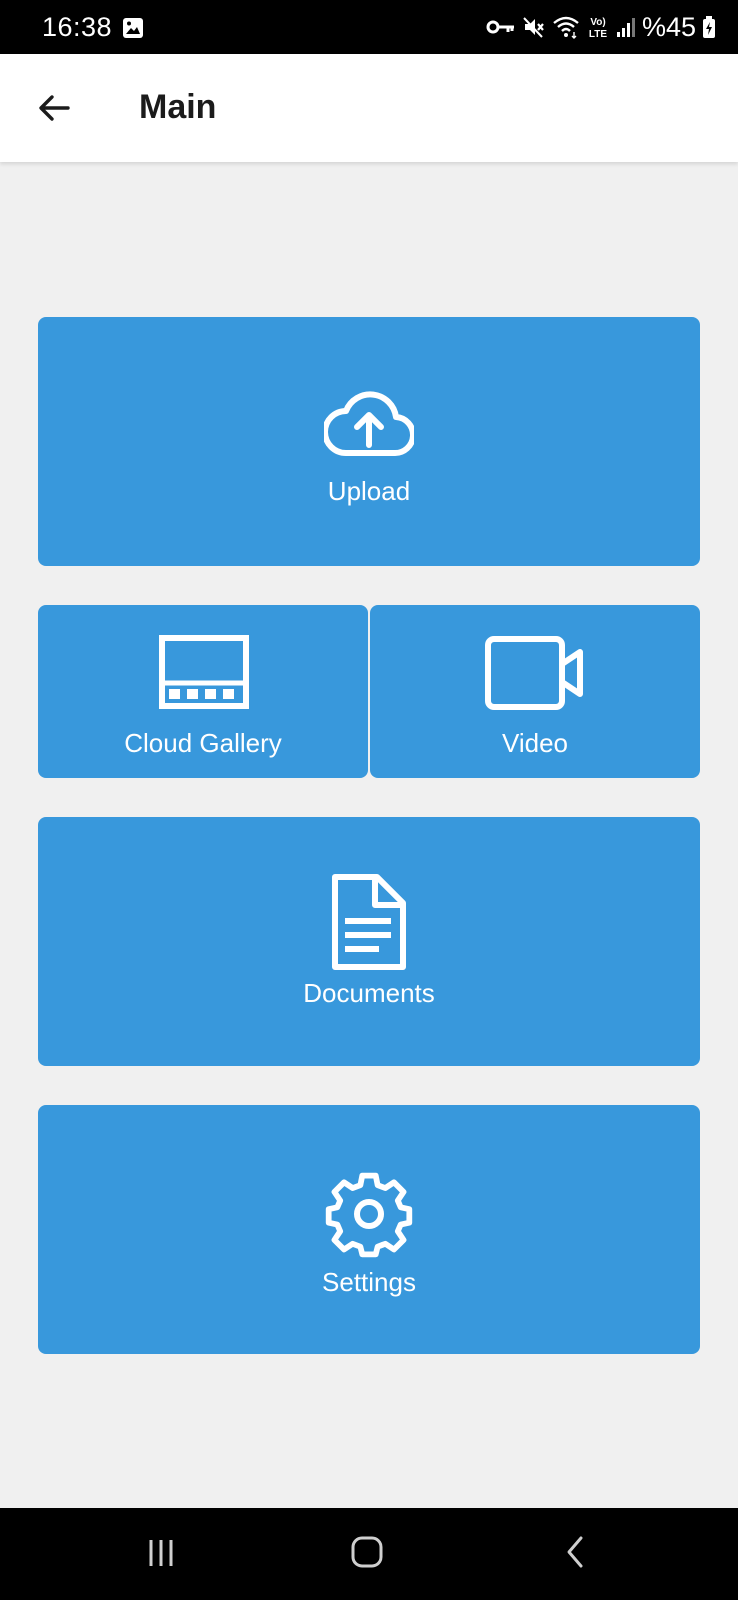 The height and width of the screenshot is (1600, 738). I want to click on recents-icon, so click(161, 1553).